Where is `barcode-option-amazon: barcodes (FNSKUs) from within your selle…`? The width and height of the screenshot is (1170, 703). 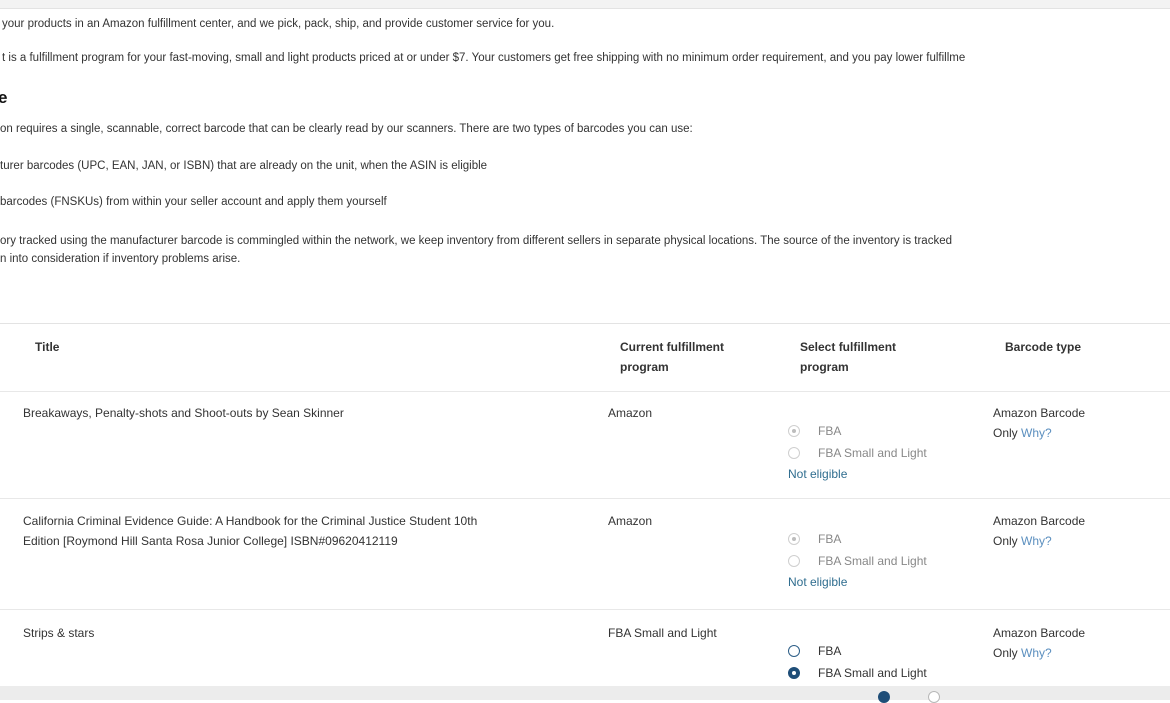
barcode-option-amazon: barcodes (FNSKUs) from within your selle… is located at coordinates (193, 202).